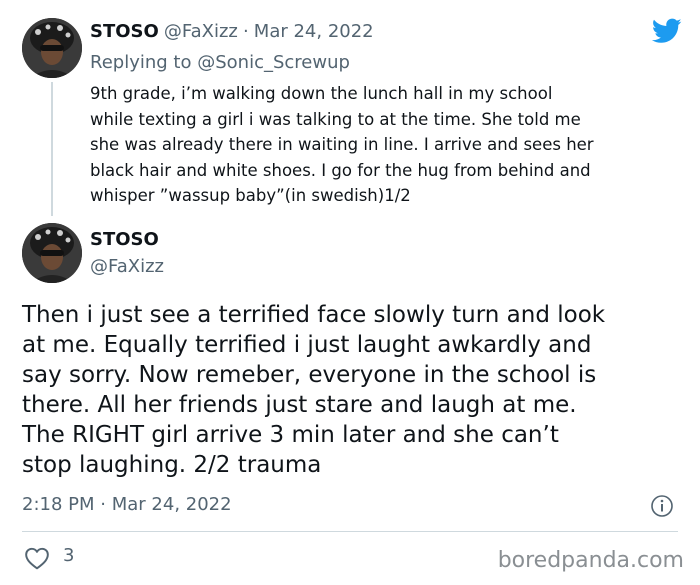 Image resolution: width=700 pixels, height=585 pixels. What do you see at coordinates (350, 531) in the screenshot?
I see `divider` at bounding box center [350, 531].